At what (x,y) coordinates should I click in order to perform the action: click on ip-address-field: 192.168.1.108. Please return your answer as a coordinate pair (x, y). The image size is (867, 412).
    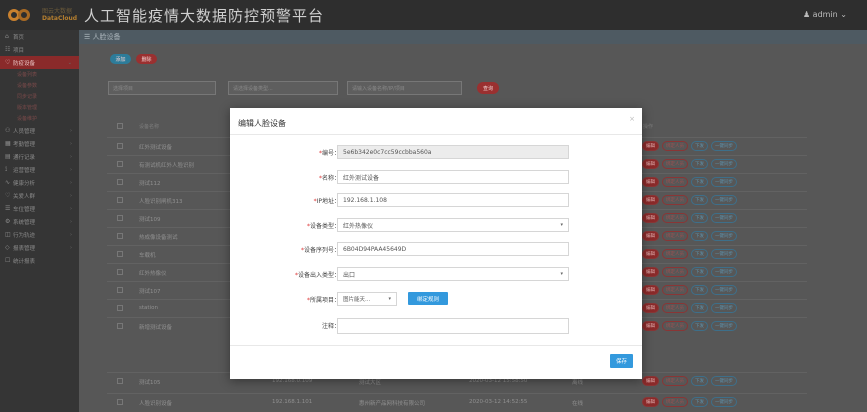
    Looking at the image, I should click on (453, 200).